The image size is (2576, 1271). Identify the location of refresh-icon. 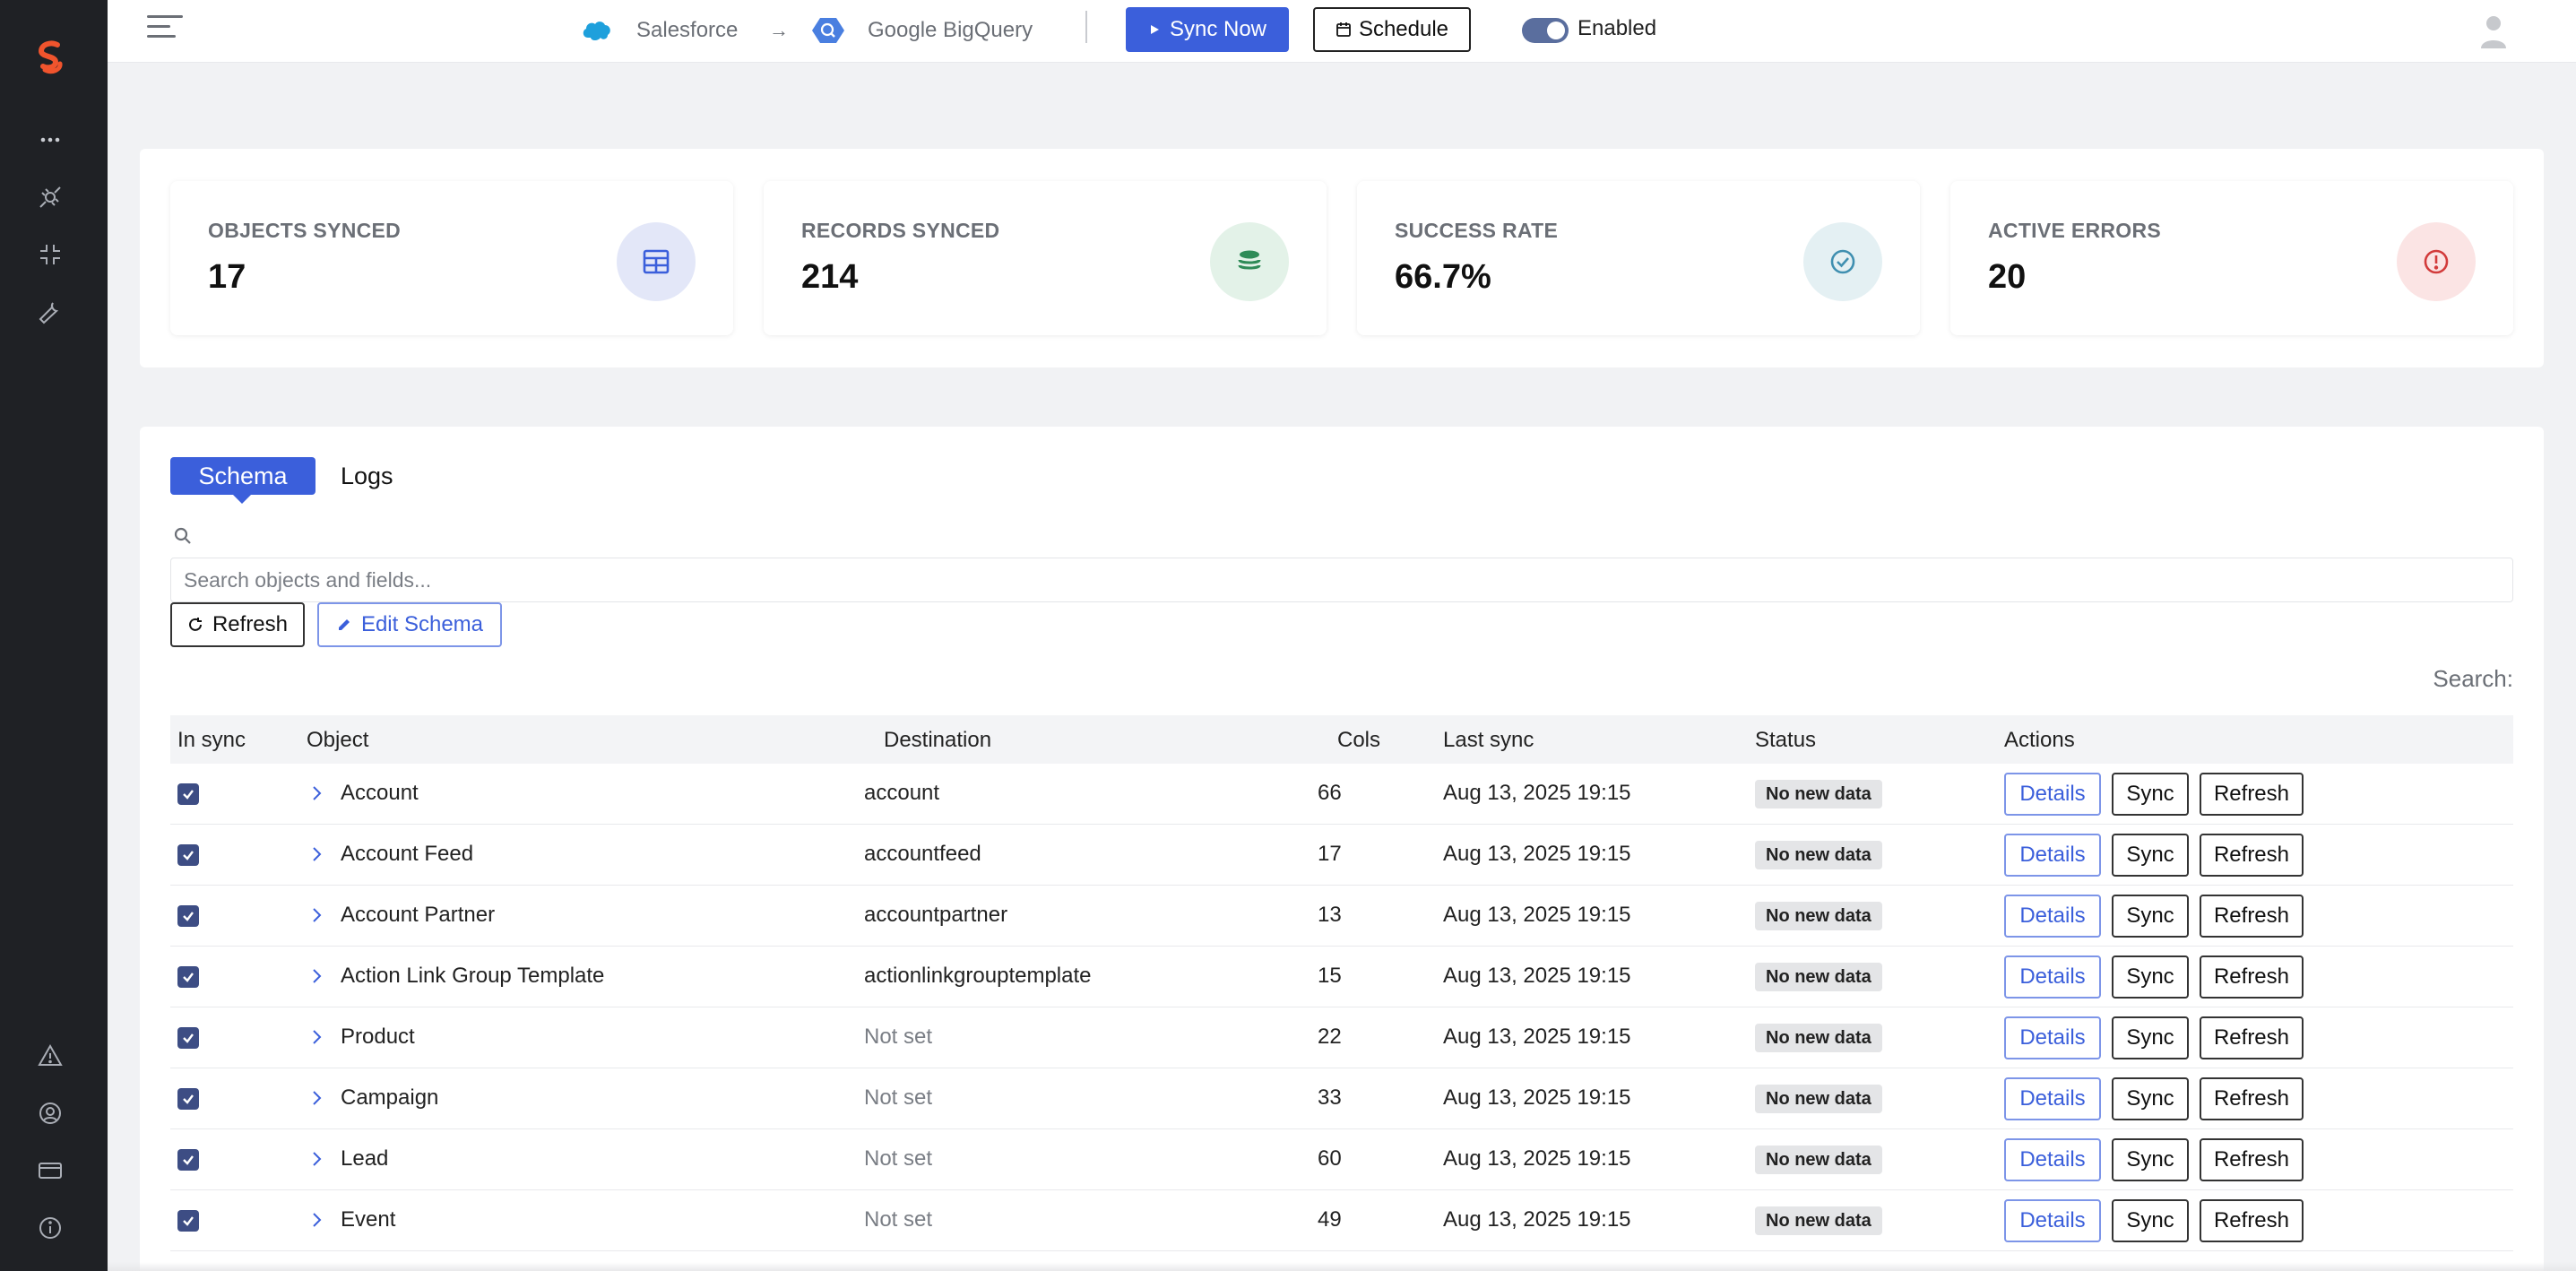
(195, 624).